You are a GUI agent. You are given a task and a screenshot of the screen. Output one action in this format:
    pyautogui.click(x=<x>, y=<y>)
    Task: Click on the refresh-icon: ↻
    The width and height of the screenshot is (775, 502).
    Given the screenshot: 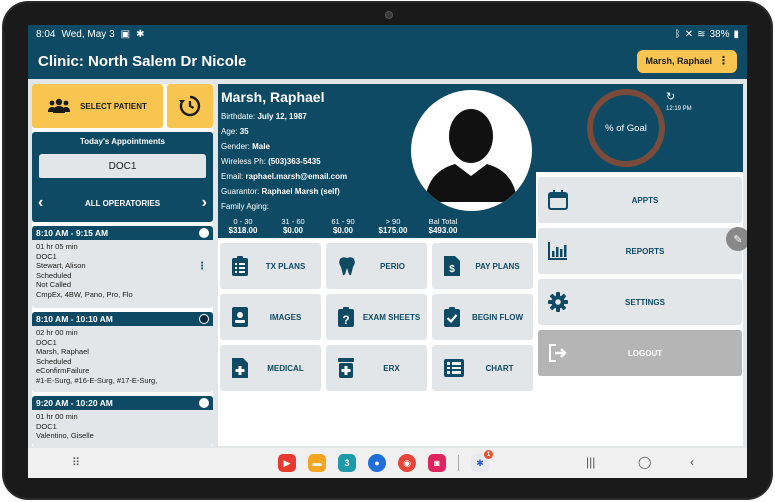 What is the action you would take?
    pyautogui.click(x=670, y=96)
    